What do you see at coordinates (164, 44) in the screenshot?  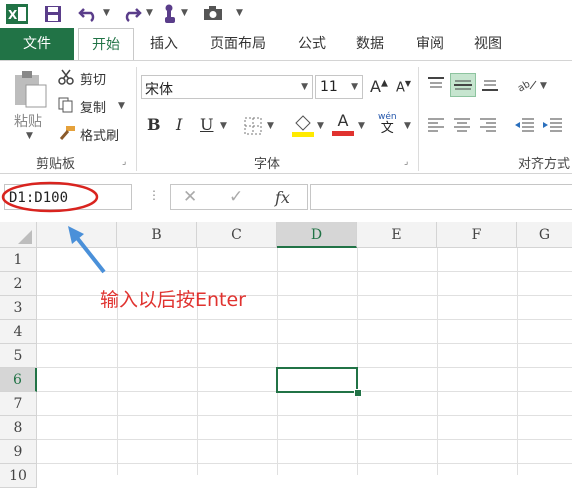 I see `tab-insert: 插入` at bounding box center [164, 44].